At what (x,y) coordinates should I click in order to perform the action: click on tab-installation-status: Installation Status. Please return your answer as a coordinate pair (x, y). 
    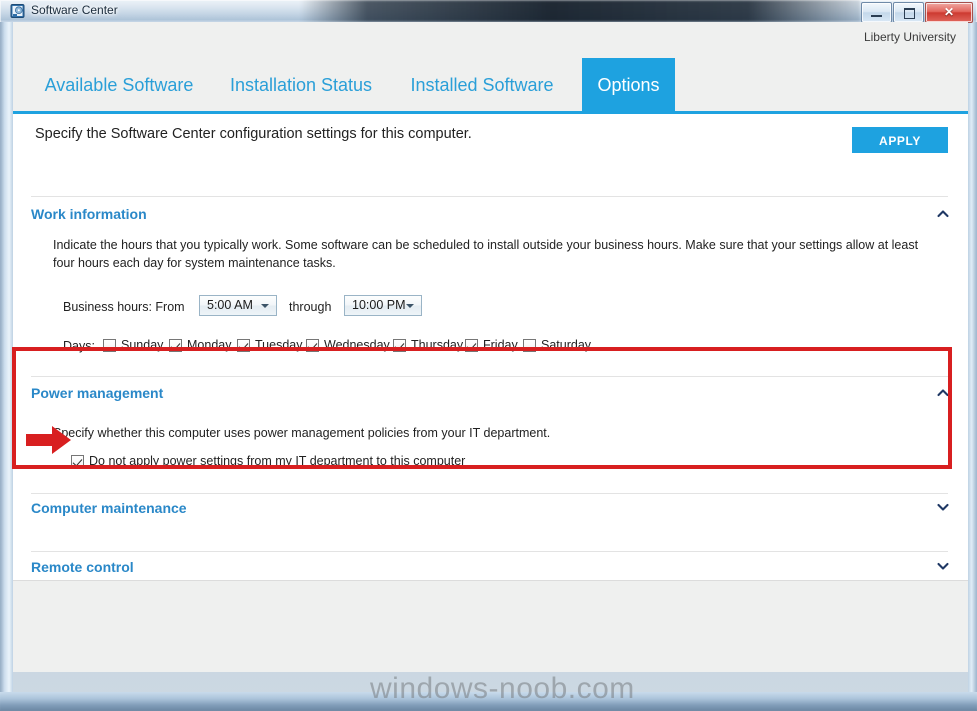
    Looking at the image, I should click on (301, 85).